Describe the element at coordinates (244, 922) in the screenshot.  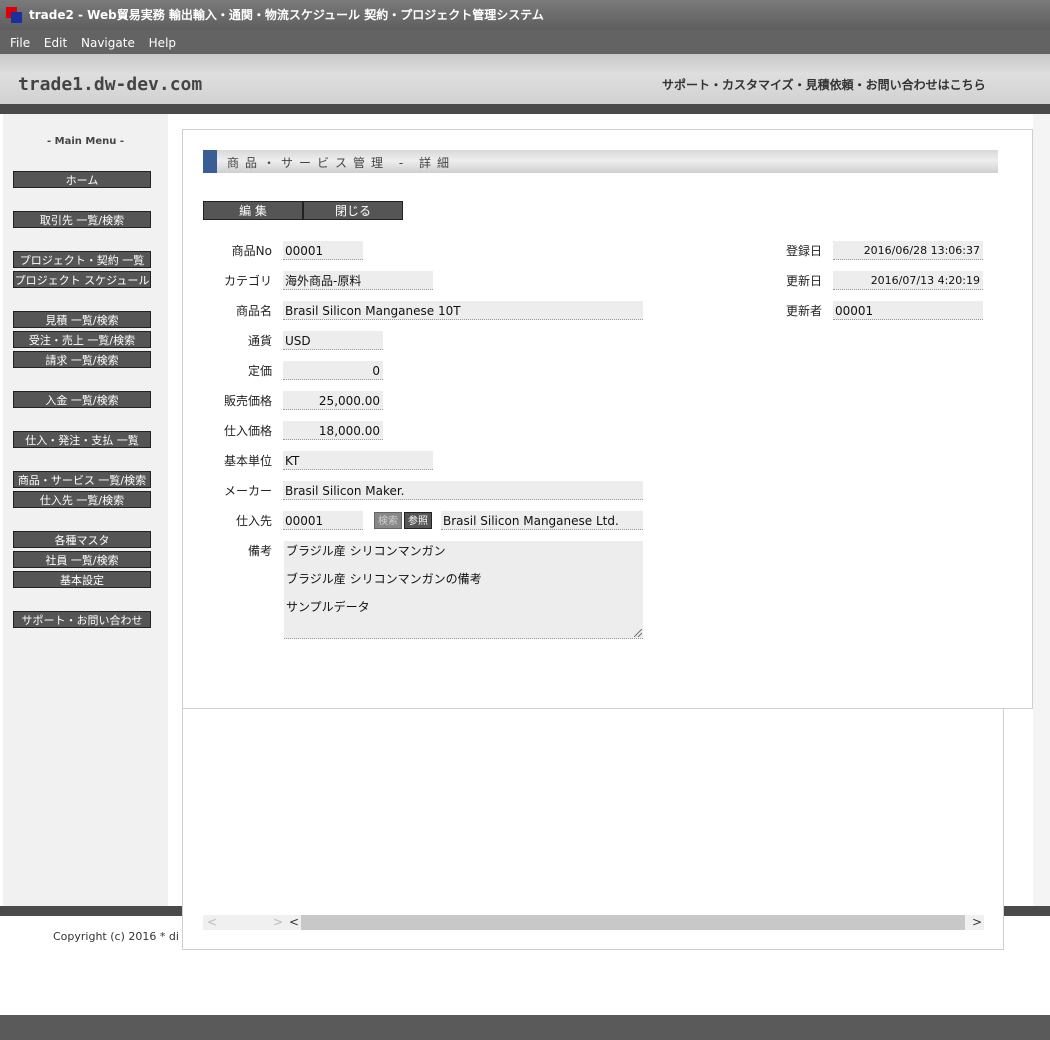
I see `horizontal-scrollbar-small: < >` at that location.